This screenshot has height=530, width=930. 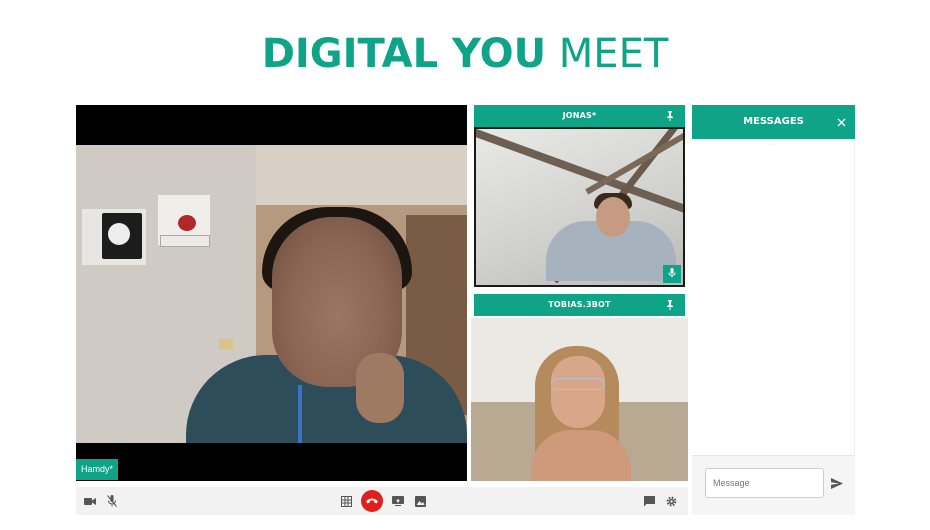 I want to click on participant-tile-header-jonas: JONAS*, so click(x=579, y=116).